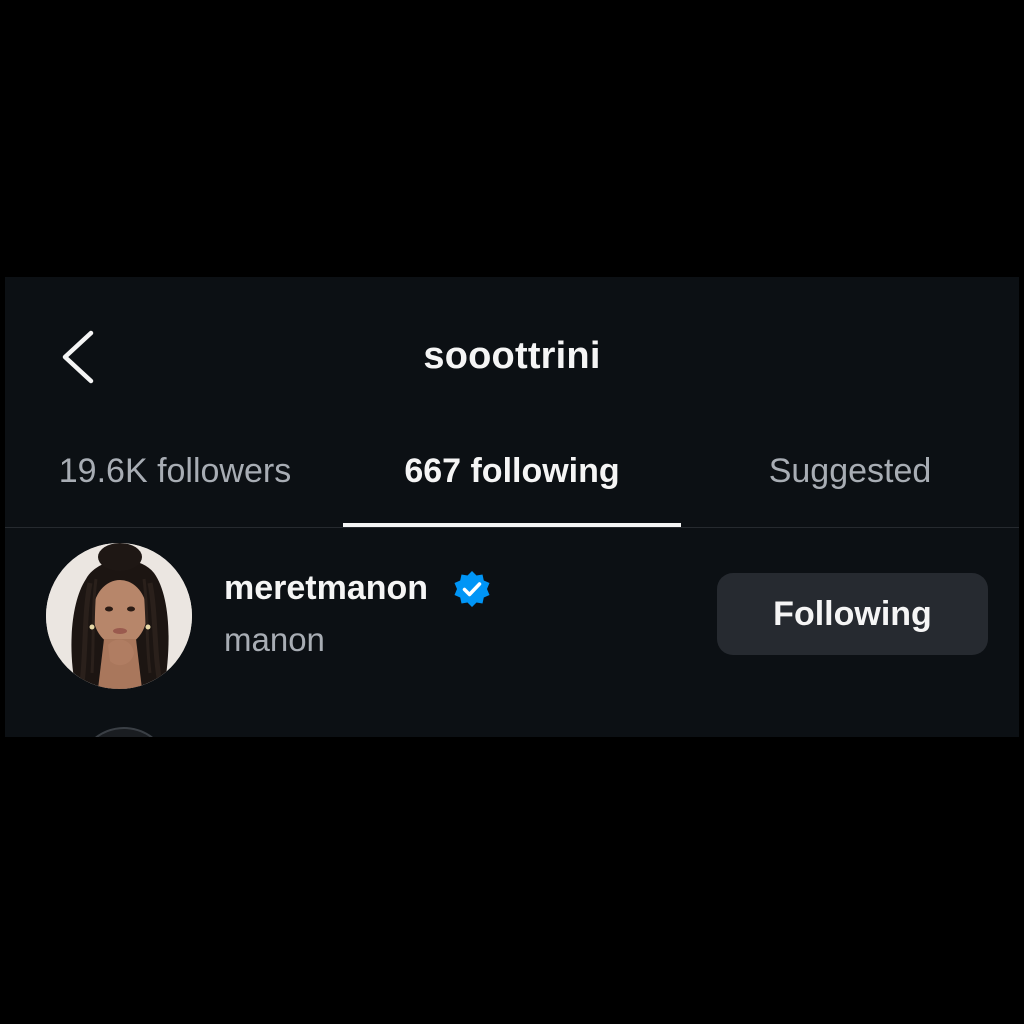  I want to click on tab-bar: 19.6K followers 667 following Suggested, so click(512, 482).